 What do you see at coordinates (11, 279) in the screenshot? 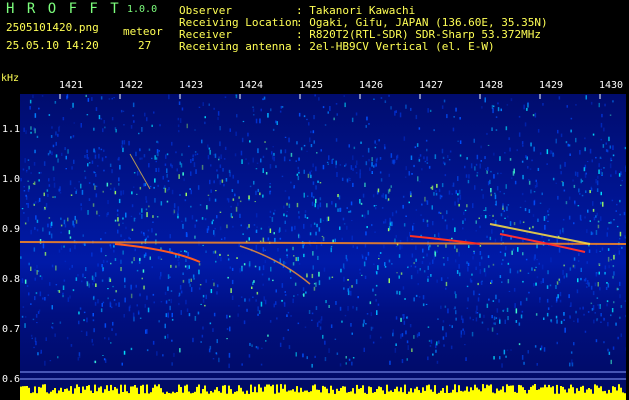
I see `y-tick-0-8: 0.8` at bounding box center [11, 279].